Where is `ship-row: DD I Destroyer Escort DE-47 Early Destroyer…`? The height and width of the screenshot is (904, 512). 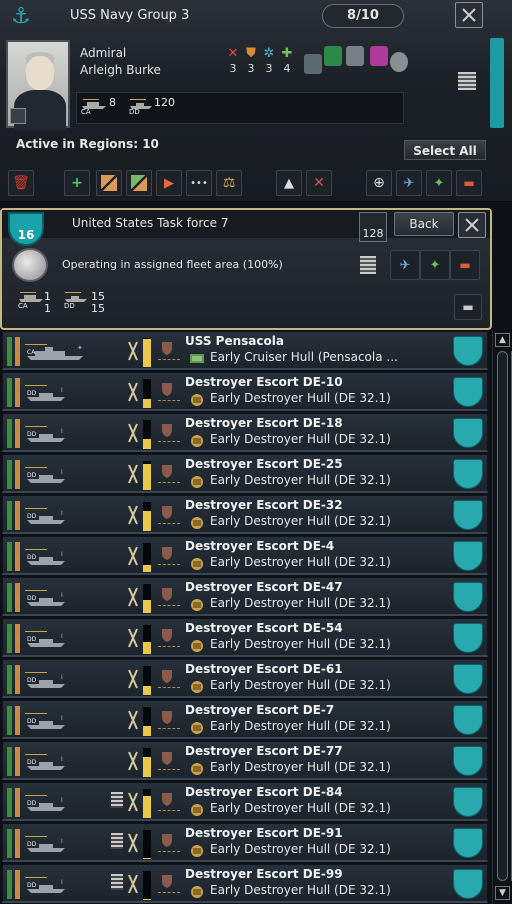 ship-row: DD I Destroyer Escort DE-47 Early Destroyer… is located at coordinates (245, 596).